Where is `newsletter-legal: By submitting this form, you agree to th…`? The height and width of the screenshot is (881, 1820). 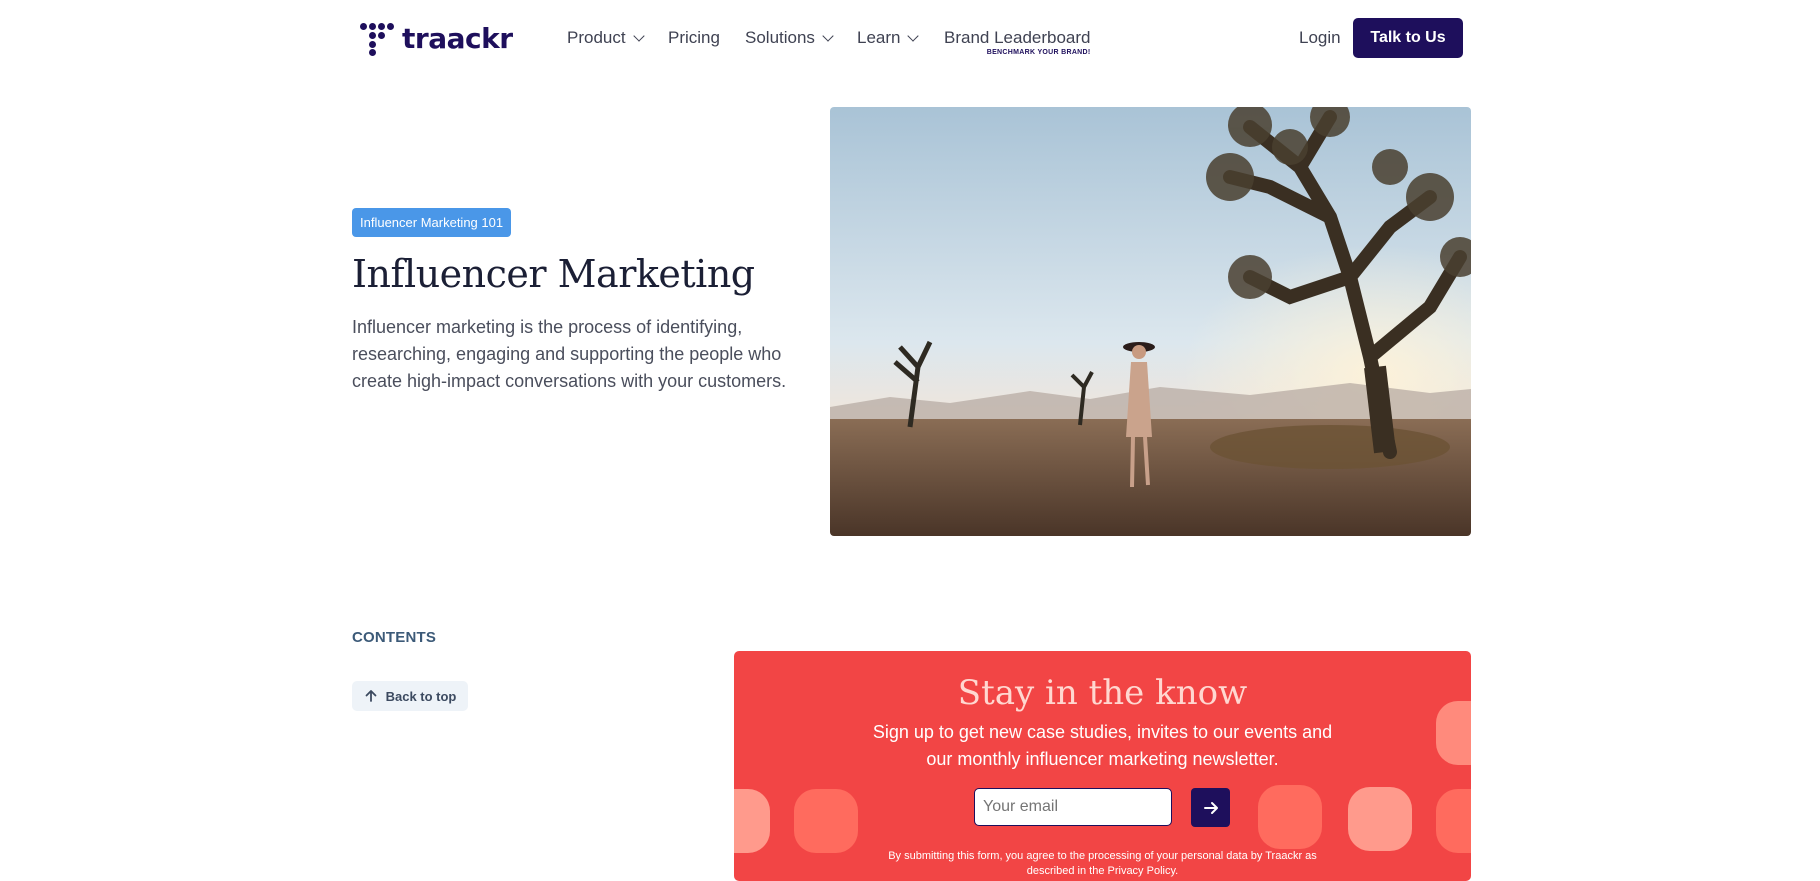 newsletter-legal: By submitting this form, you agree to th… is located at coordinates (1102, 863).